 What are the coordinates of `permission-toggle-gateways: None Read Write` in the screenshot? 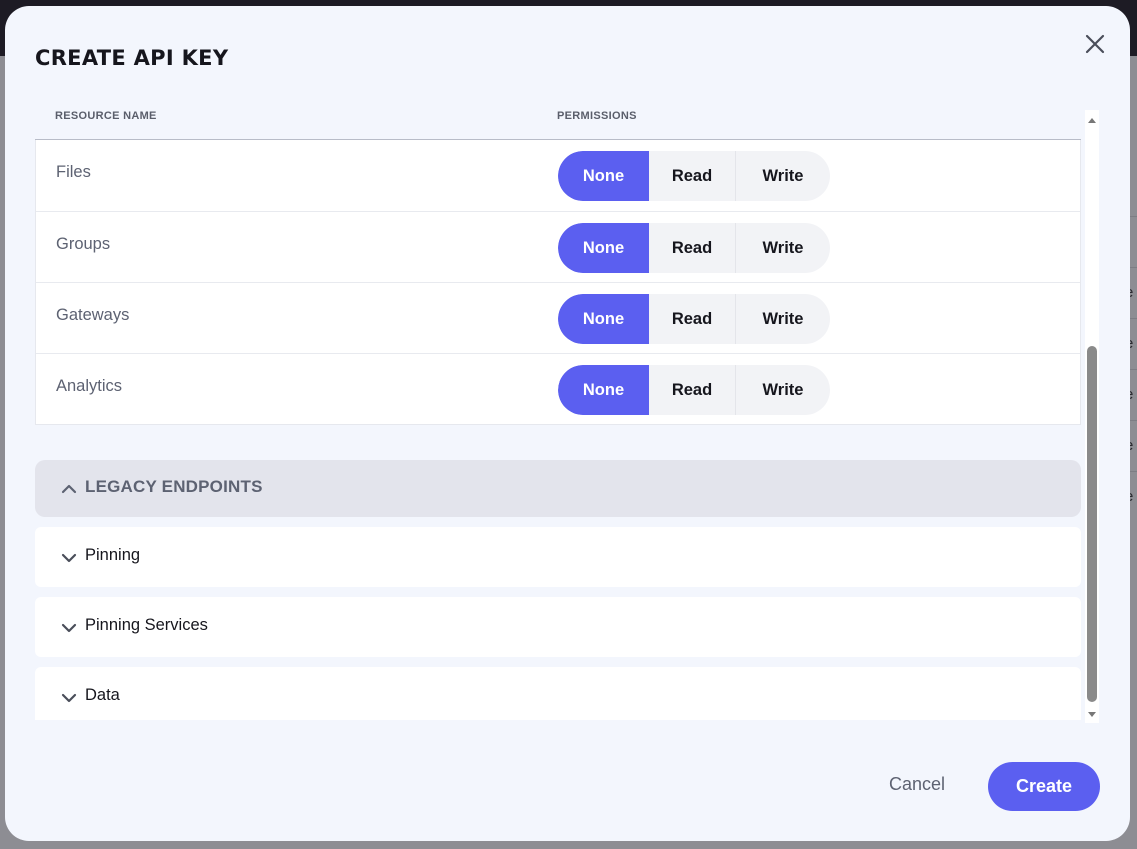 It's located at (694, 319).